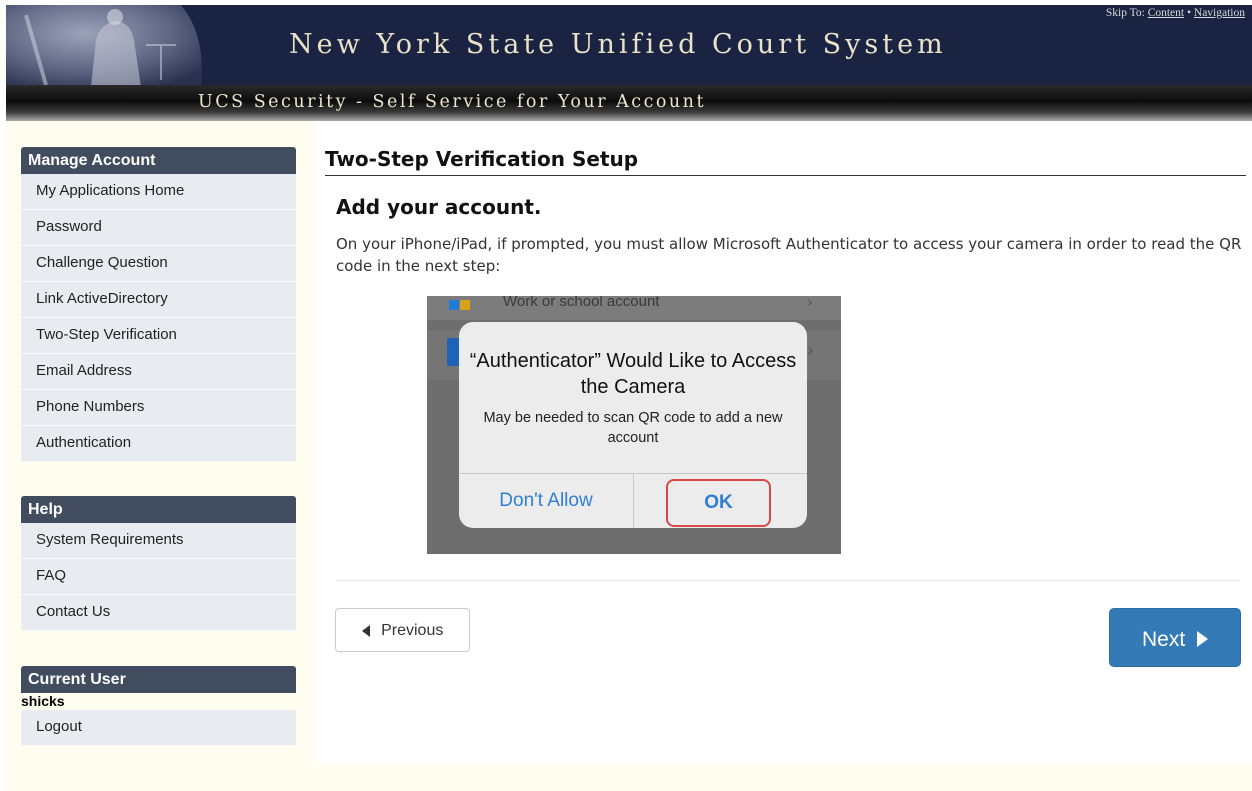 The width and height of the screenshot is (1252, 791). I want to click on sidebar-item-my-applications-home: My Applications Home, so click(158, 192).